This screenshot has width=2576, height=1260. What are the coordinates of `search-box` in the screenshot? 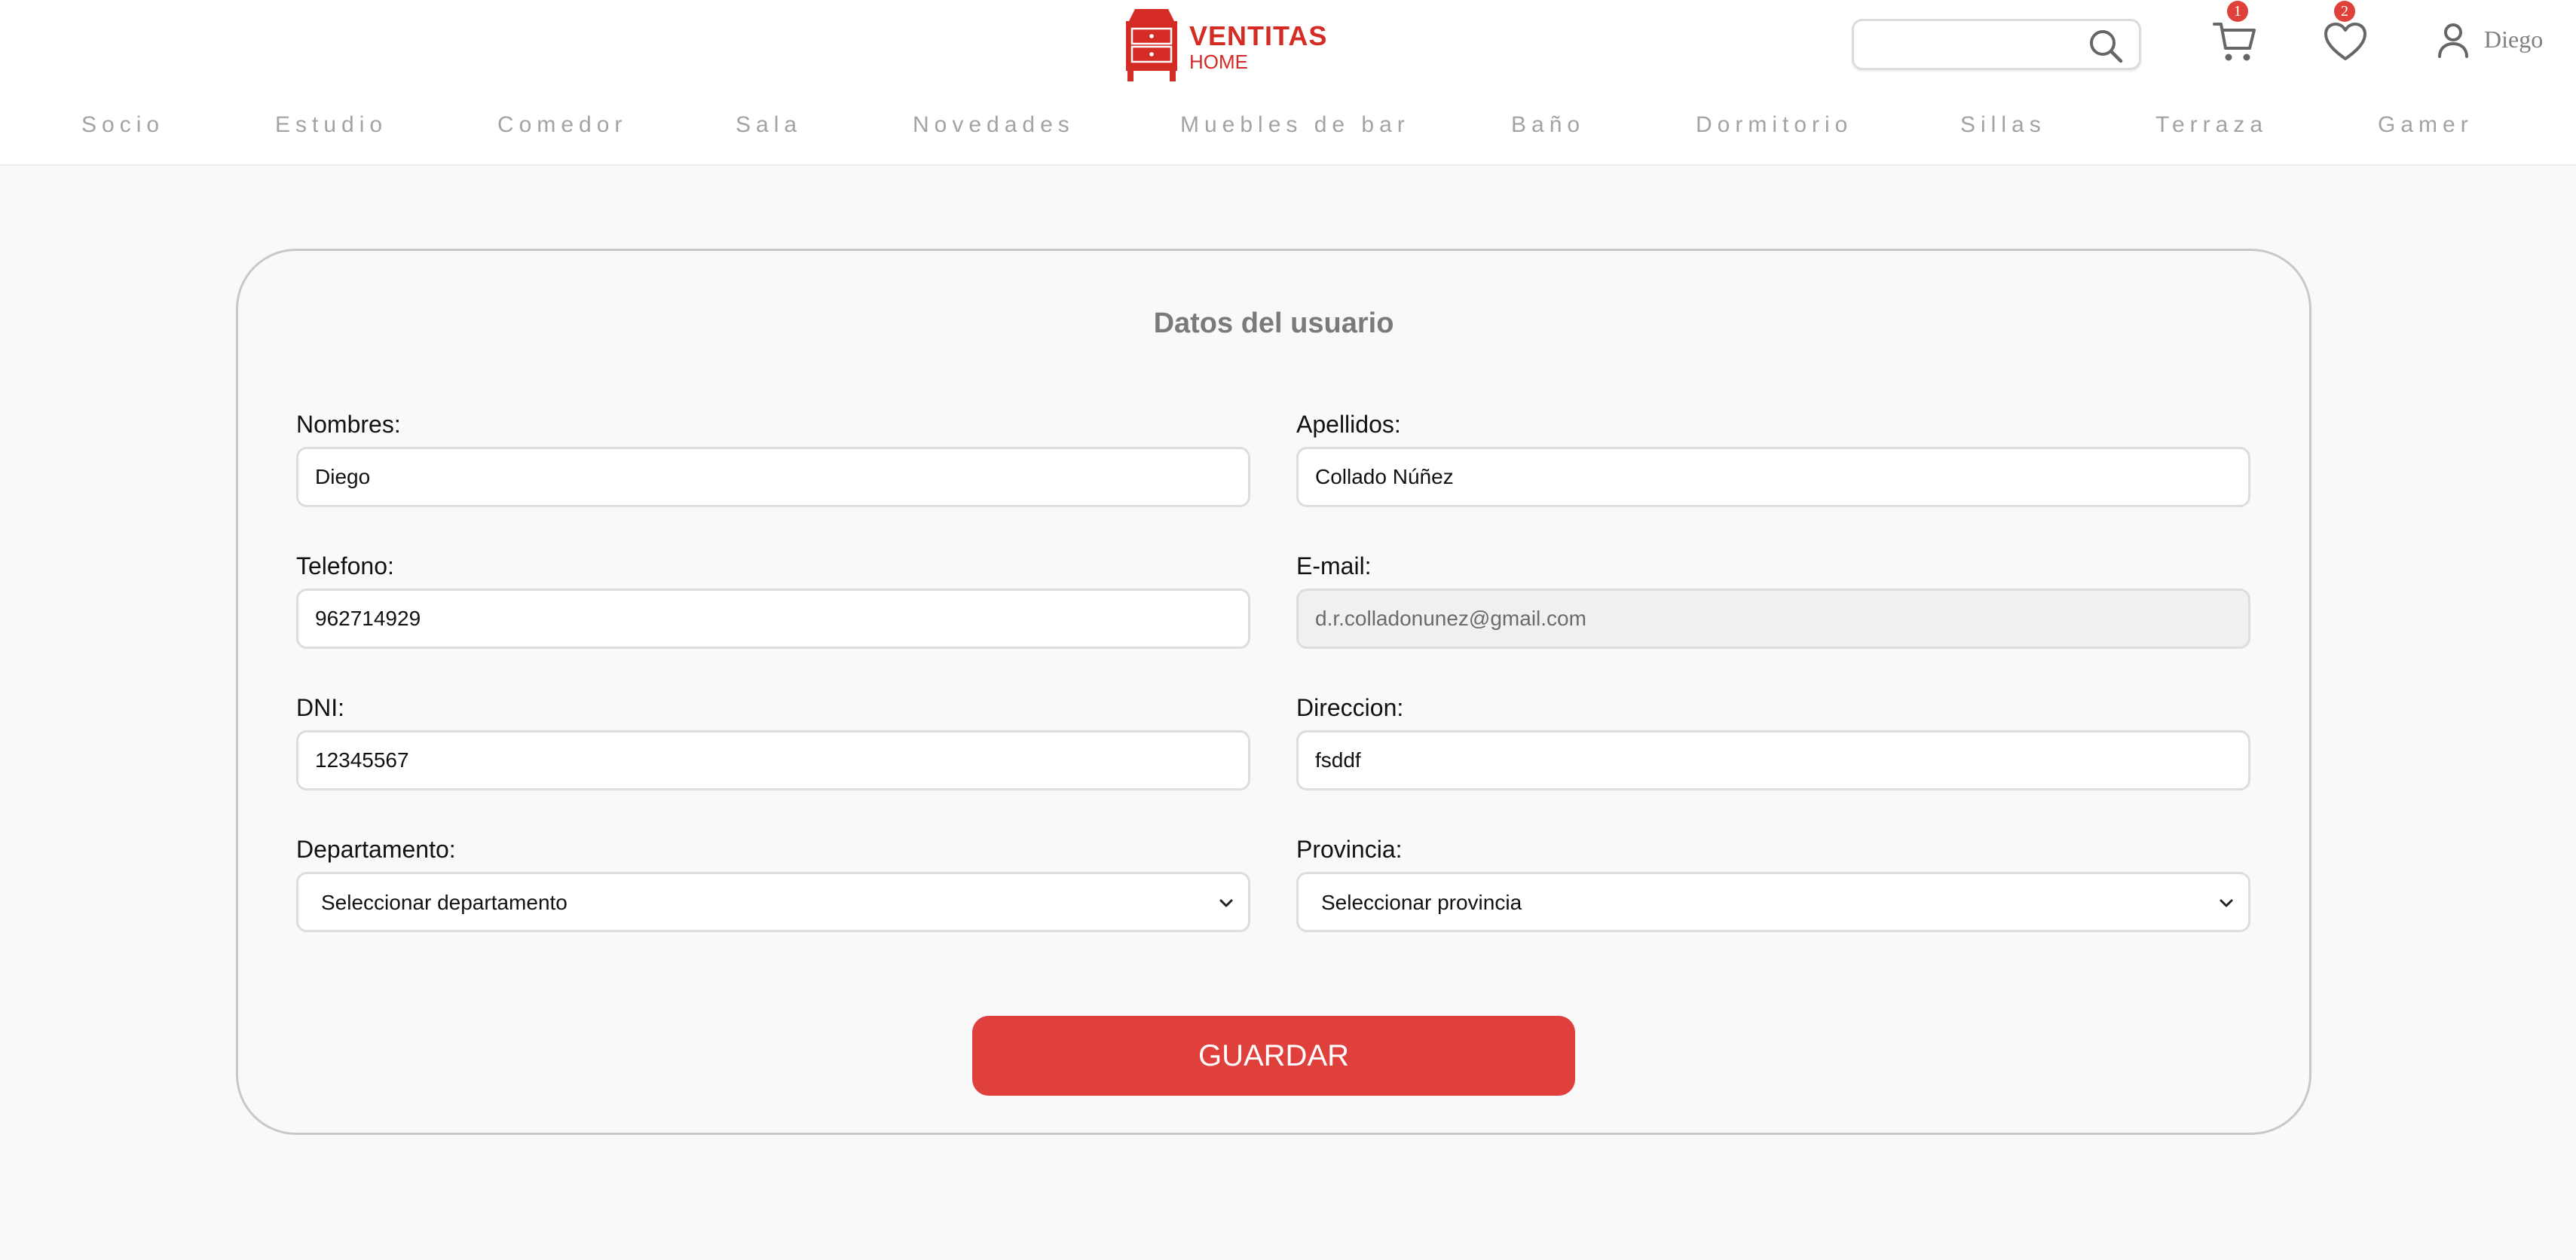 It's located at (1997, 44).